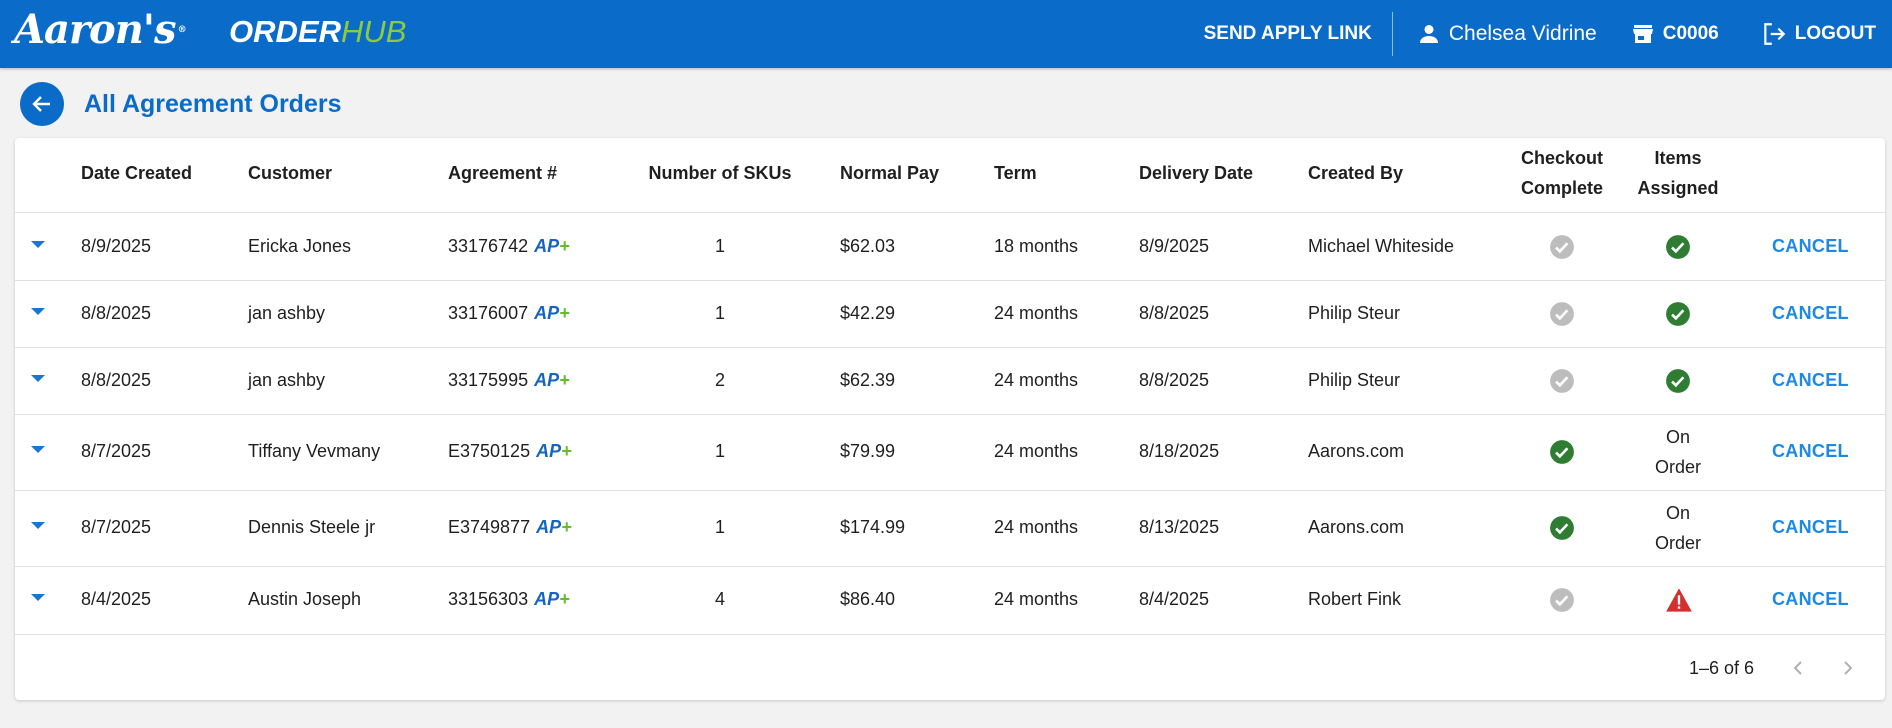 The height and width of the screenshot is (728, 1892). Describe the element at coordinates (95, 29) in the screenshot. I see `brand-name: Aaron's` at that location.